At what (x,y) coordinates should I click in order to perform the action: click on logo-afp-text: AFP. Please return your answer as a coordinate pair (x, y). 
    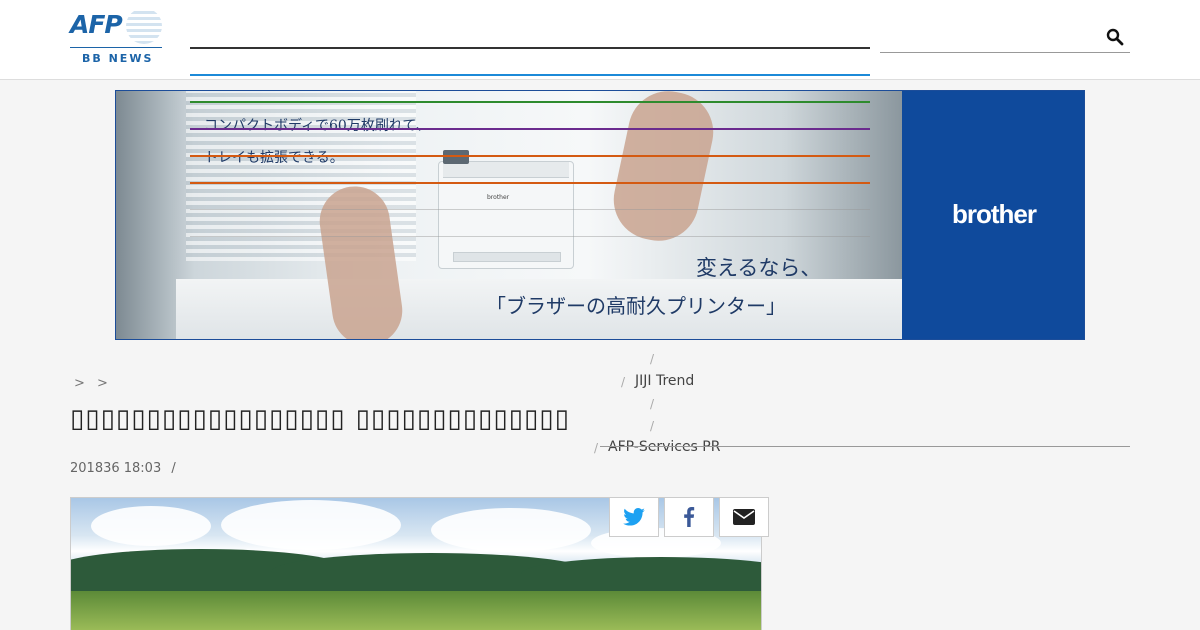
    Looking at the image, I should click on (96, 24).